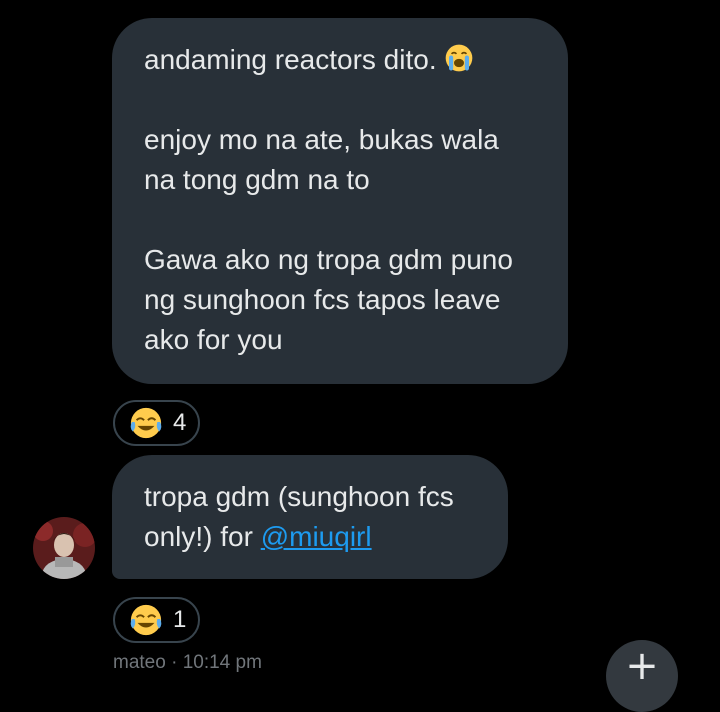 The image size is (720, 712). I want to click on reaction-count: 4, so click(180, 422).